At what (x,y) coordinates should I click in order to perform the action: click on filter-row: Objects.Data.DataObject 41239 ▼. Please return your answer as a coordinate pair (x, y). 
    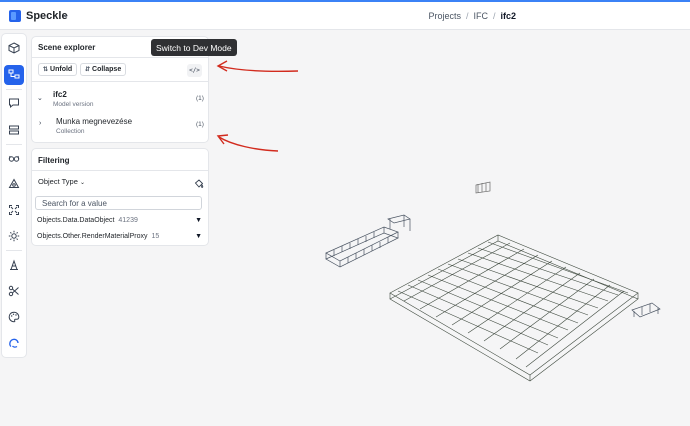
    Looking at the image, I should click on (119, 220).